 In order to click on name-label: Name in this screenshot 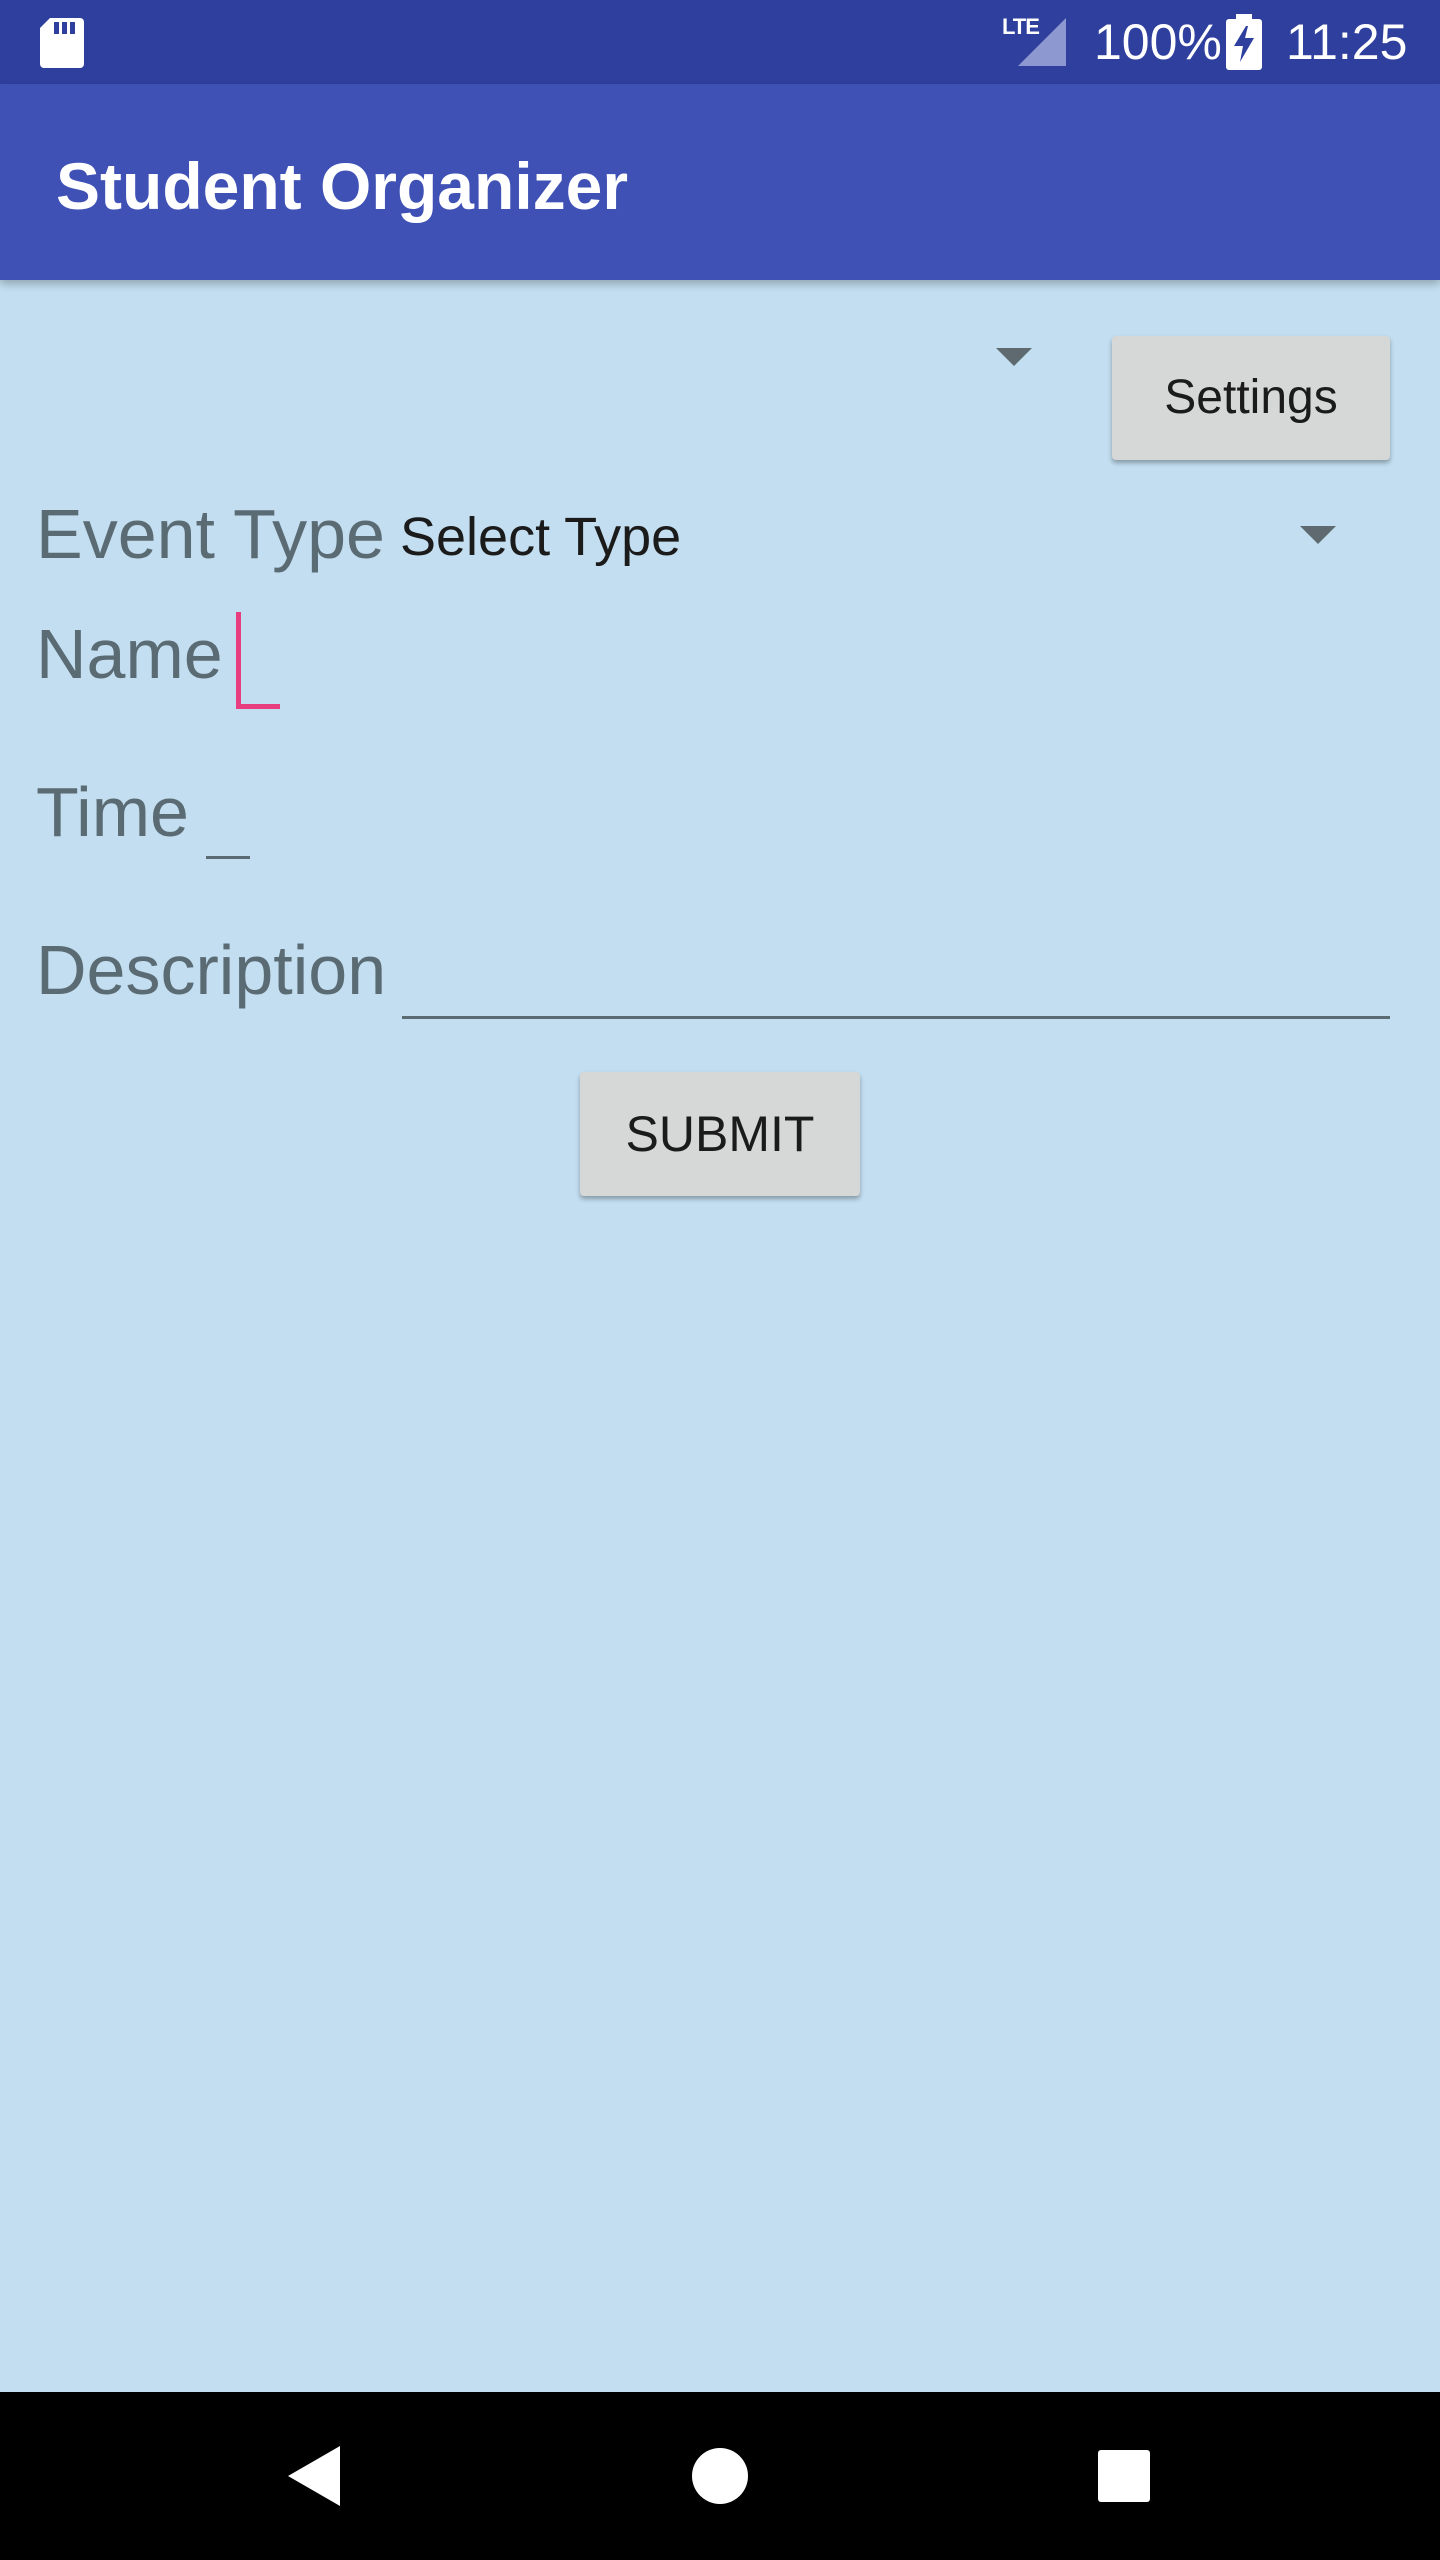, I will do `click(129, 654)`.